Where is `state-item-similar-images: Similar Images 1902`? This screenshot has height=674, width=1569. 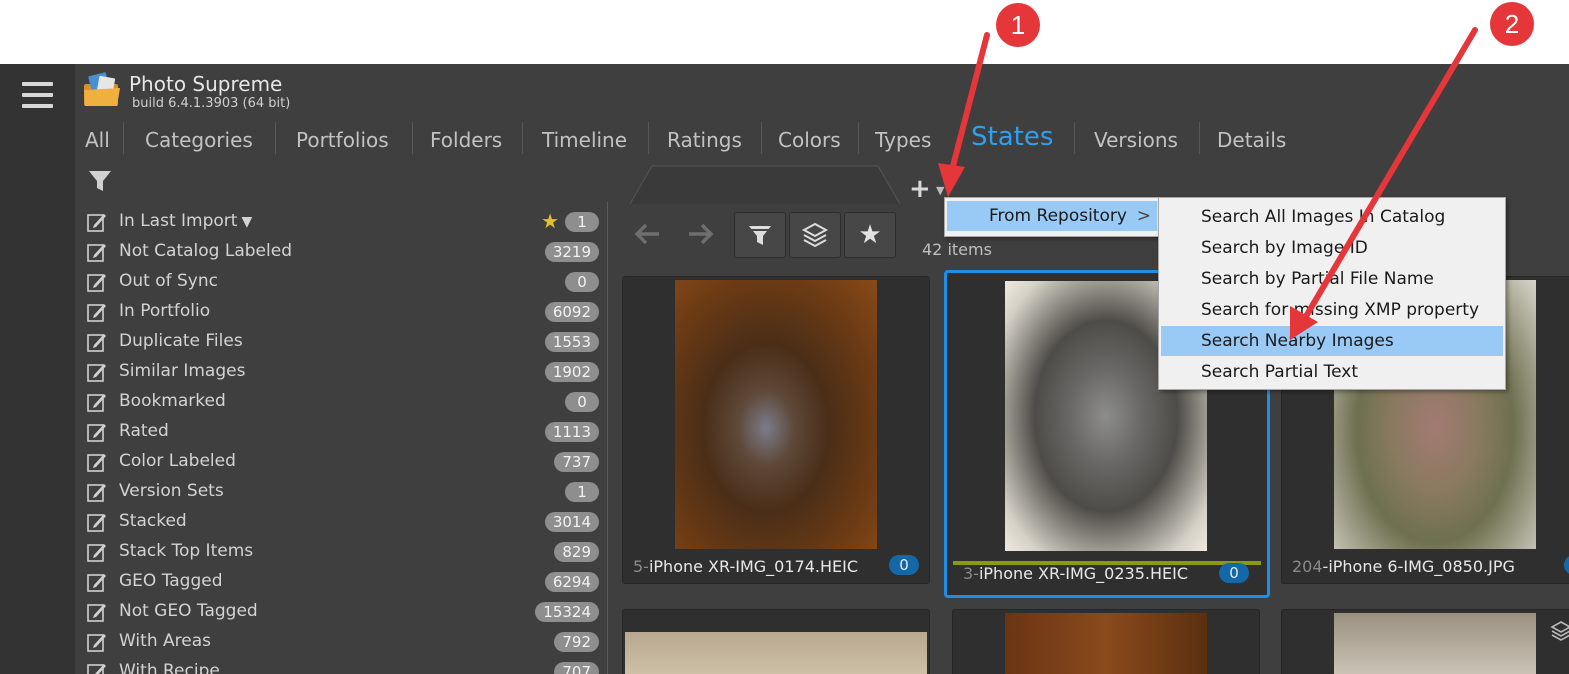 state-item-similar-images: Similar Images 1902 is located at coordinates (341, 371).